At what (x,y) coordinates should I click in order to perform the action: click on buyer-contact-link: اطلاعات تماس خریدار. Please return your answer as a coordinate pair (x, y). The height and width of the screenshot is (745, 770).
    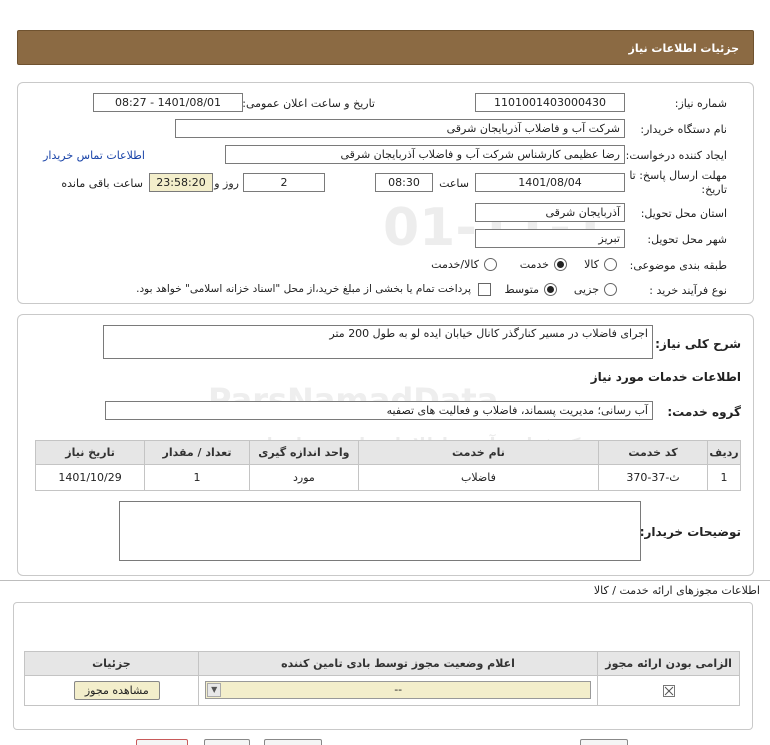
    Looking at the image, I should click on (94, 155).